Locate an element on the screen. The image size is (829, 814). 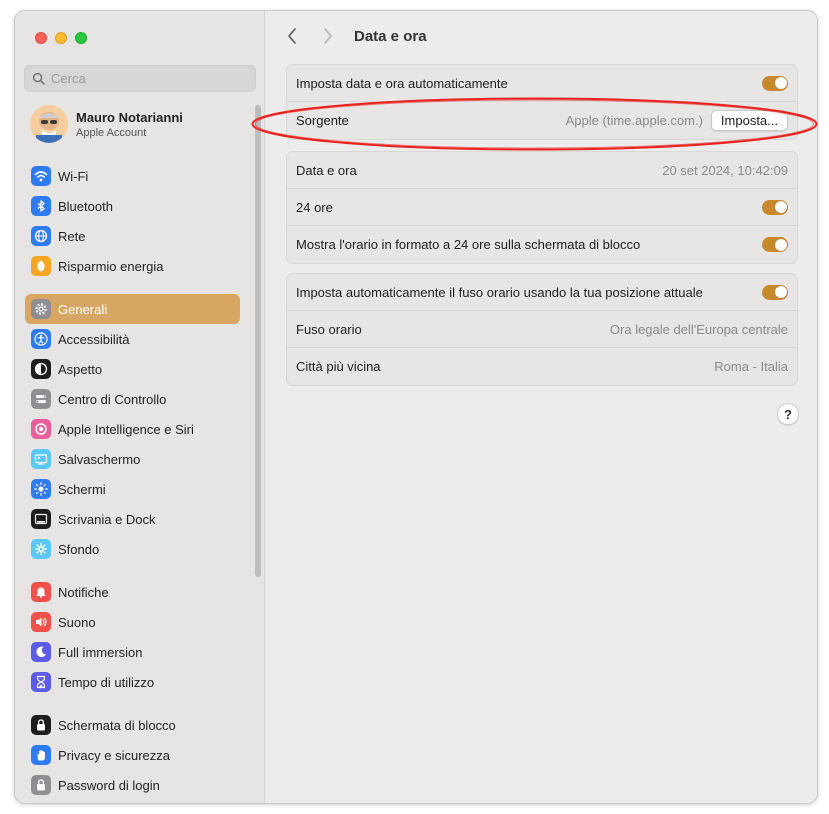
sidebar-item-label: Salvaschermo is located at coordinates (99, 459).